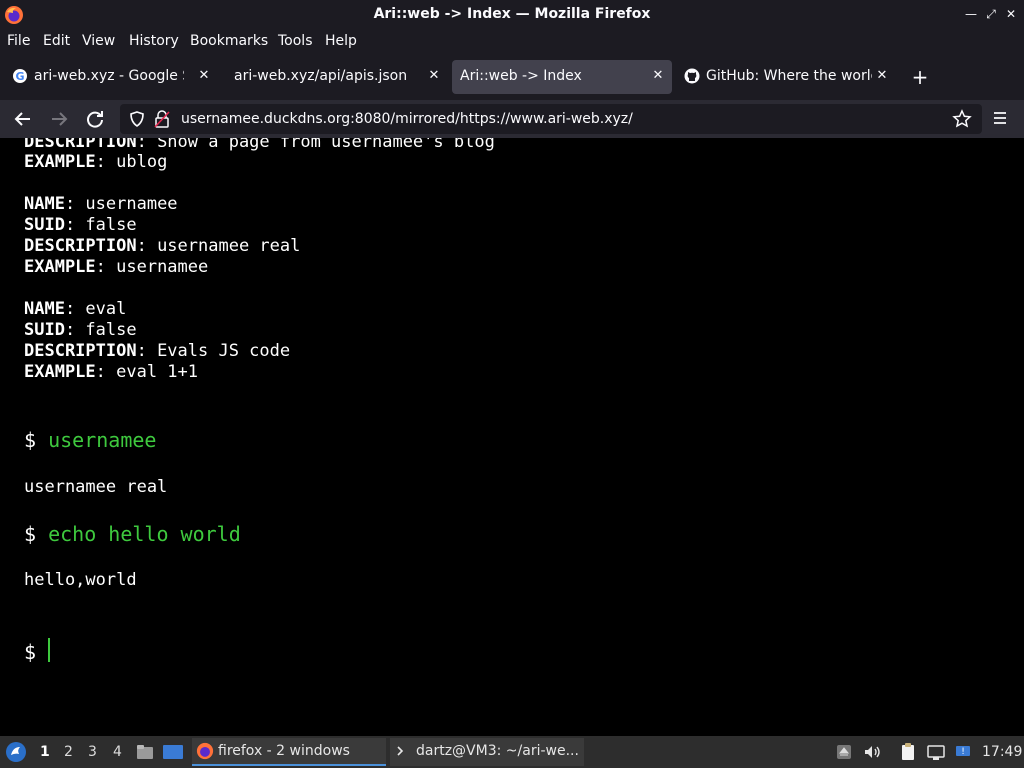 The height and width of the screenshot is (768, 1024). What do you see at coordinates (95, 119) in the screenshot?
I see `reload-icon` at bounding box center [95, 119].